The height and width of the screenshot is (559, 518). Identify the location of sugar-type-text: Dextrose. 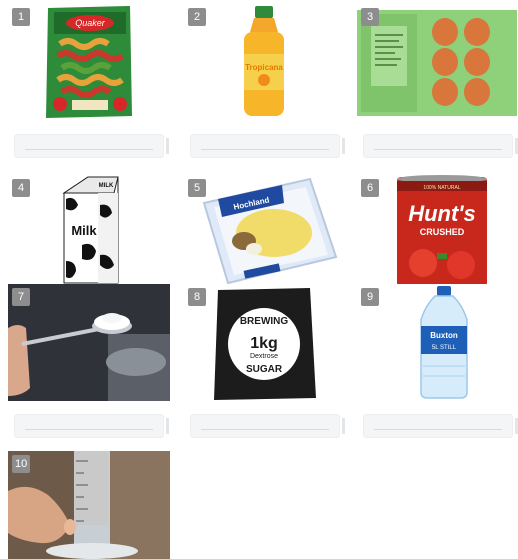
(264, 356).